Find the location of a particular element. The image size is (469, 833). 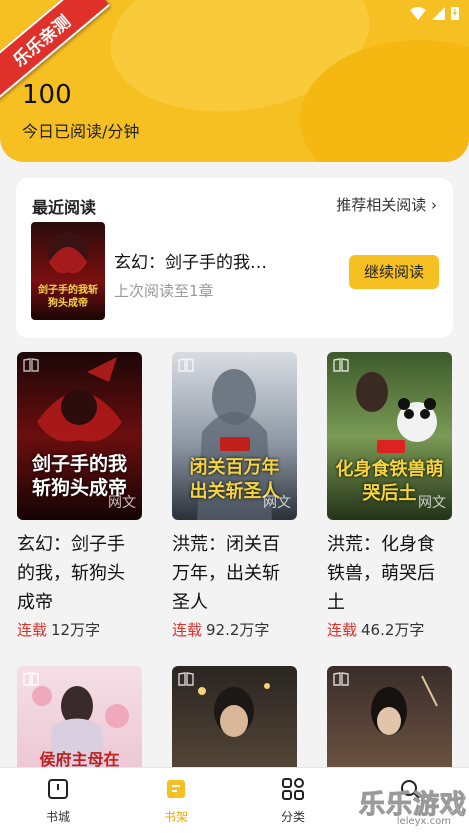

bookshelf-icon is located at coordinates (176, 789).